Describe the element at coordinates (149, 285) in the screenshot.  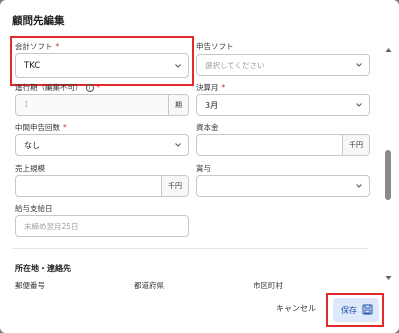
I see `prefecture-label: 都道府県` at that location.